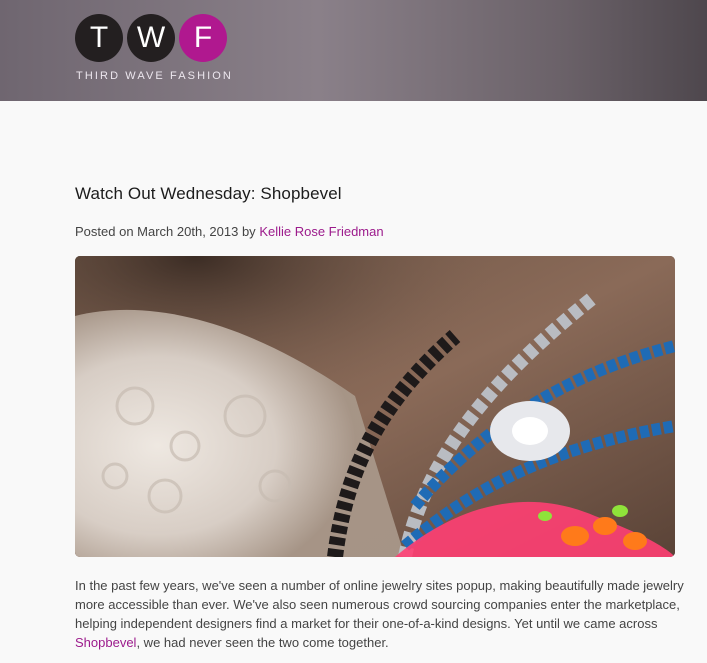  Describe the element at coordinates (105, 642) in the screenshot. I see `shopbevel-link: Shopbevel` at that location.